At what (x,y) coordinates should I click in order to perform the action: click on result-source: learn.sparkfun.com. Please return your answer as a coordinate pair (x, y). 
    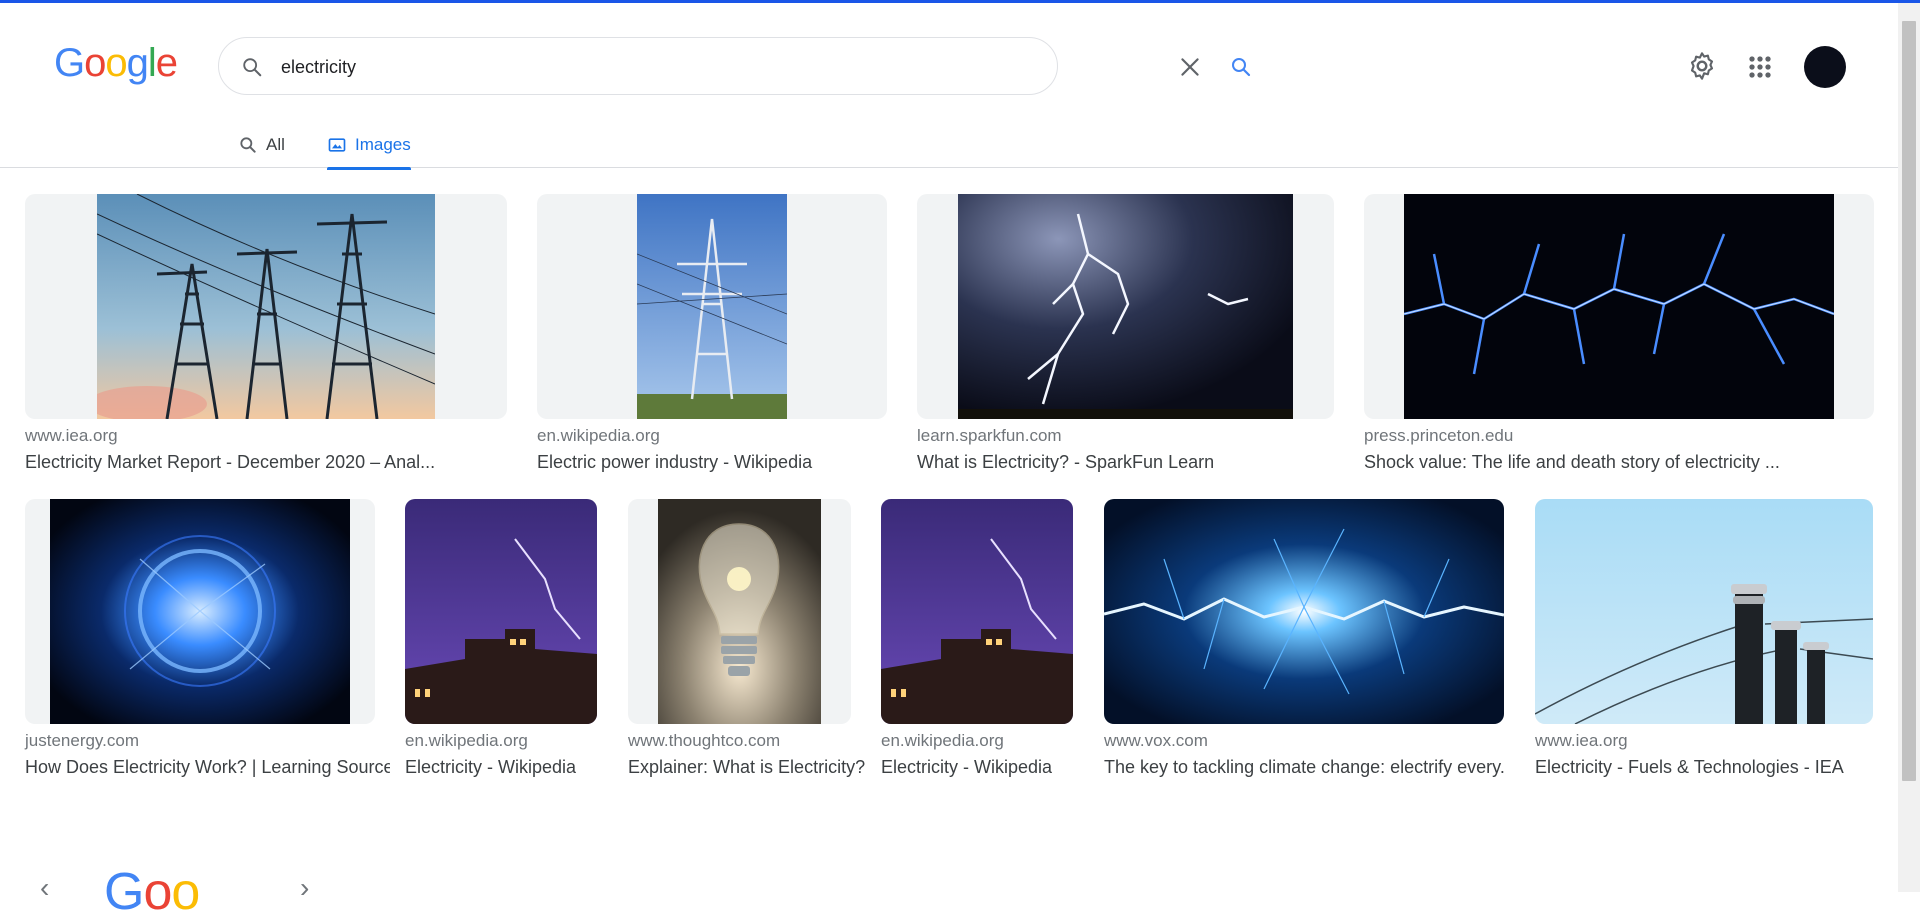
    Looking at the image, I should click on (989, 436).